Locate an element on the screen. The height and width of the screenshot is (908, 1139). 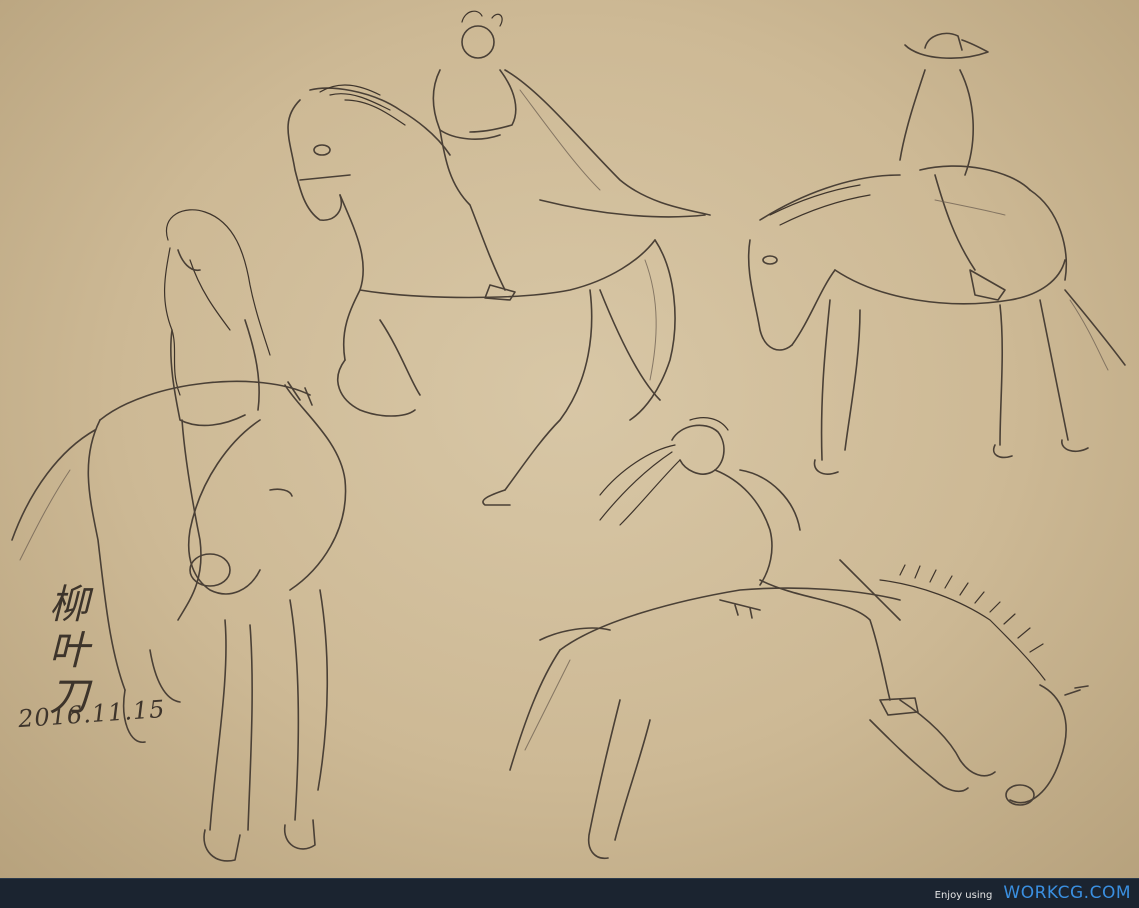
footer-bar: Enjoy using WORKCG.COM is located at coordinates (569, 893).